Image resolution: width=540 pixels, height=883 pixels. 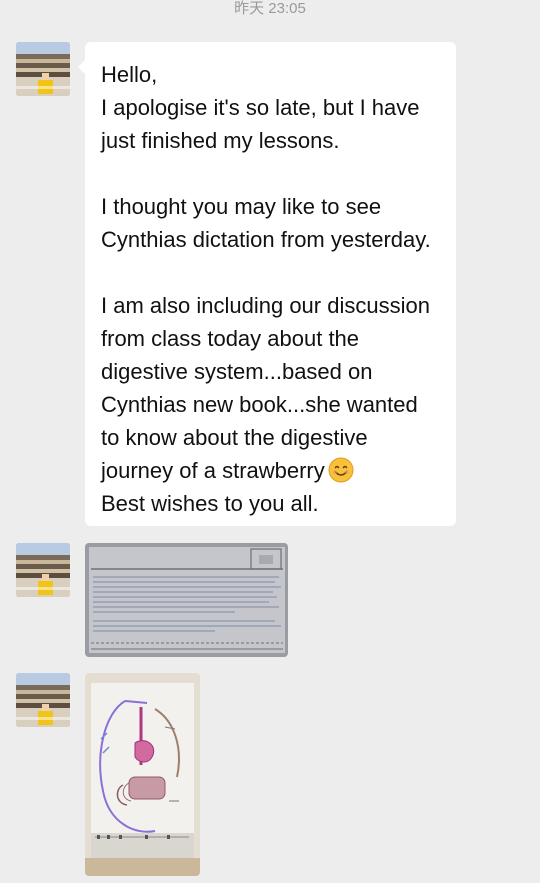 I want to click on message-line: from class today about the, so click(x=273, y=338).